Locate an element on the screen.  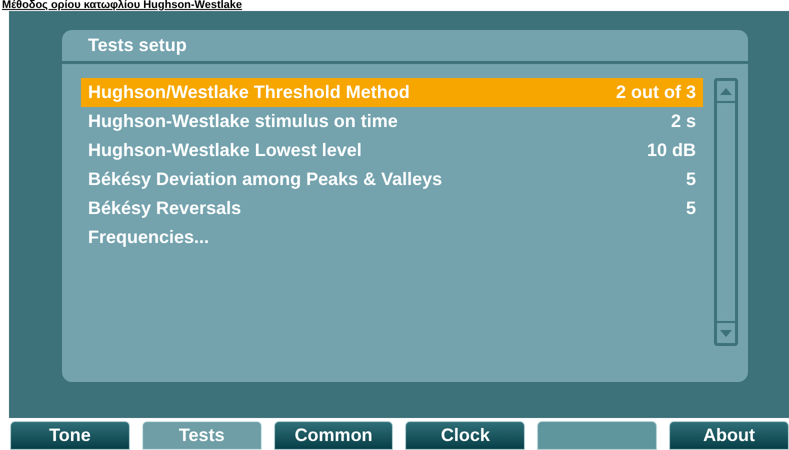
setting-value: 2 s is located at coordinates (683, 121).